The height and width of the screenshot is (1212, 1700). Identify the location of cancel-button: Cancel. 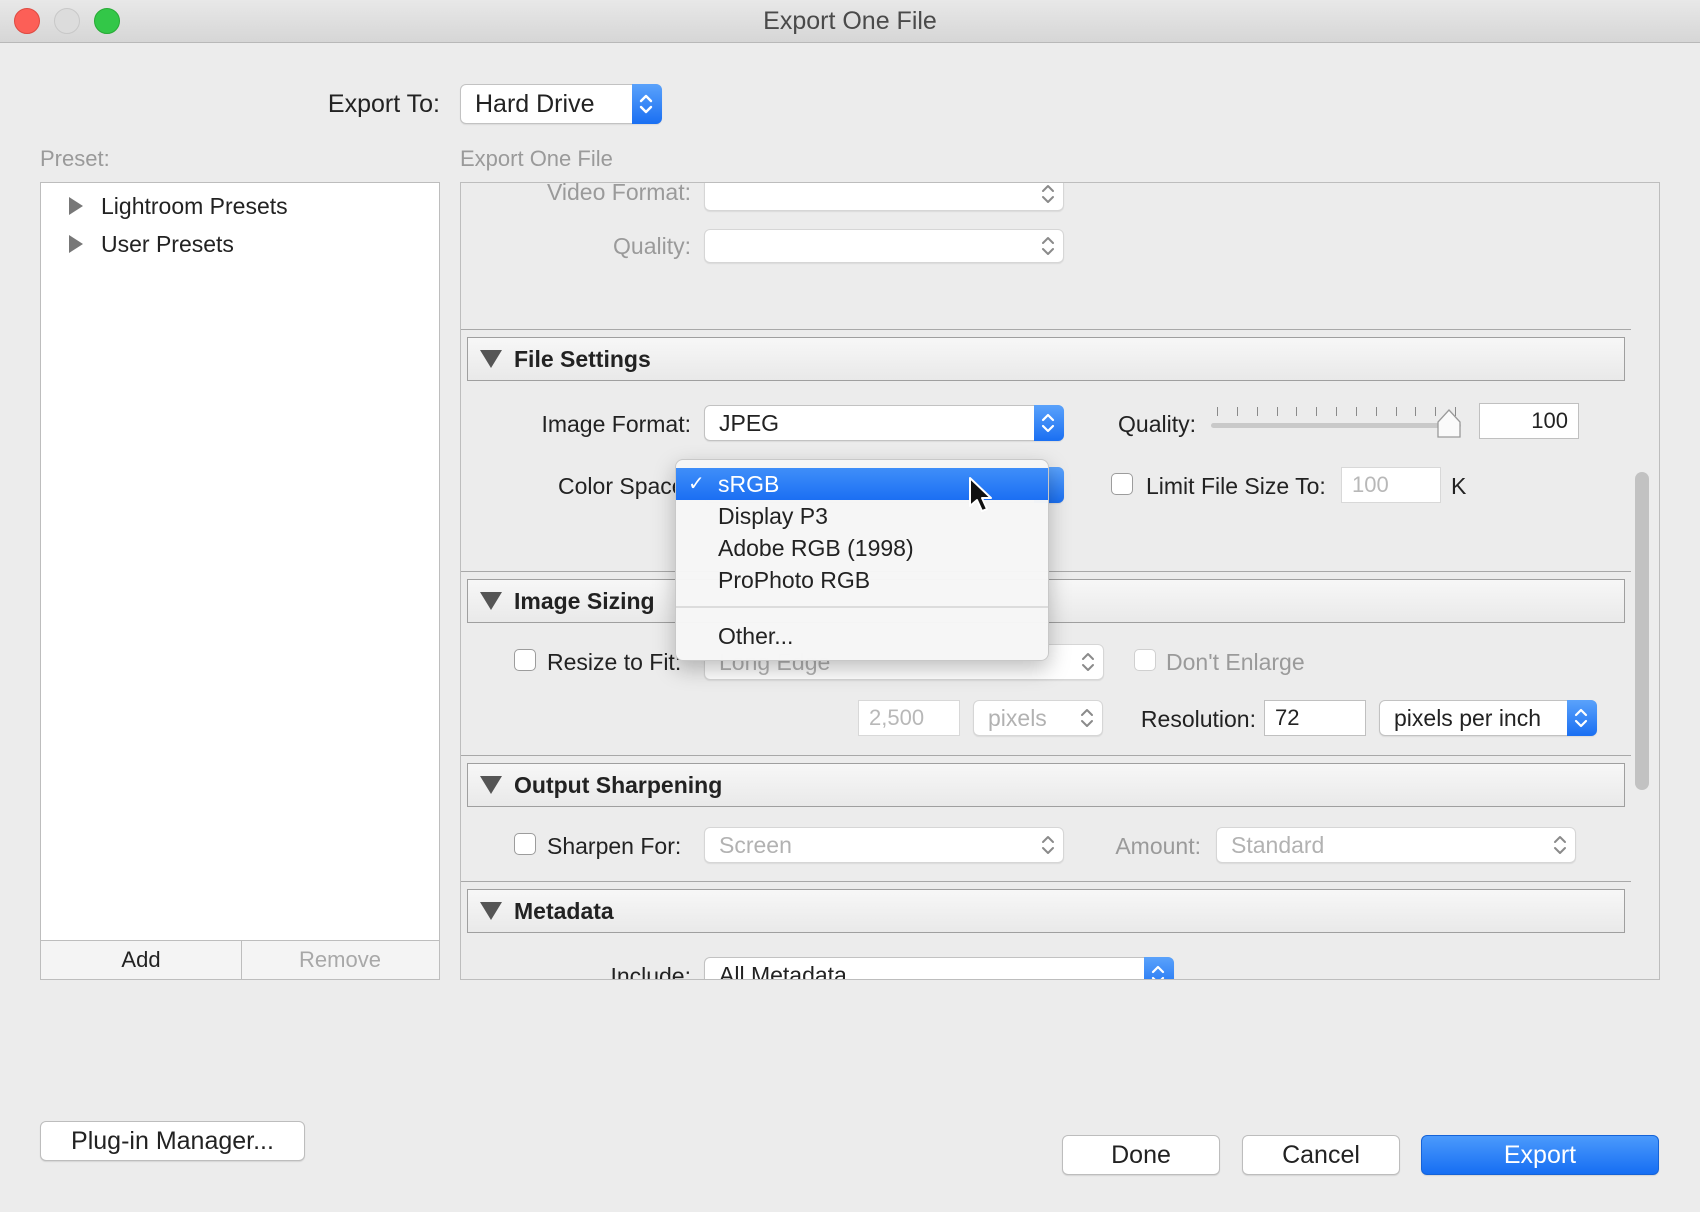
(1321, 1155).